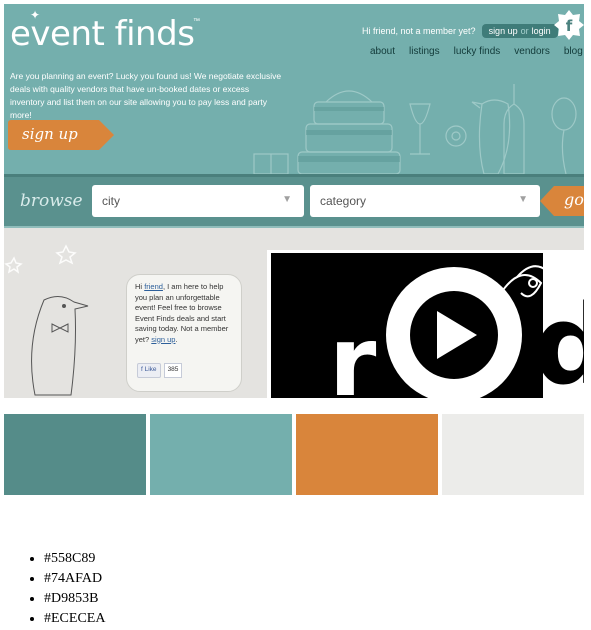  Describe the element at coordinates (419, 31) in the screenshot. I see `member-prompt: Hi friend, not a member yet?` at that location.